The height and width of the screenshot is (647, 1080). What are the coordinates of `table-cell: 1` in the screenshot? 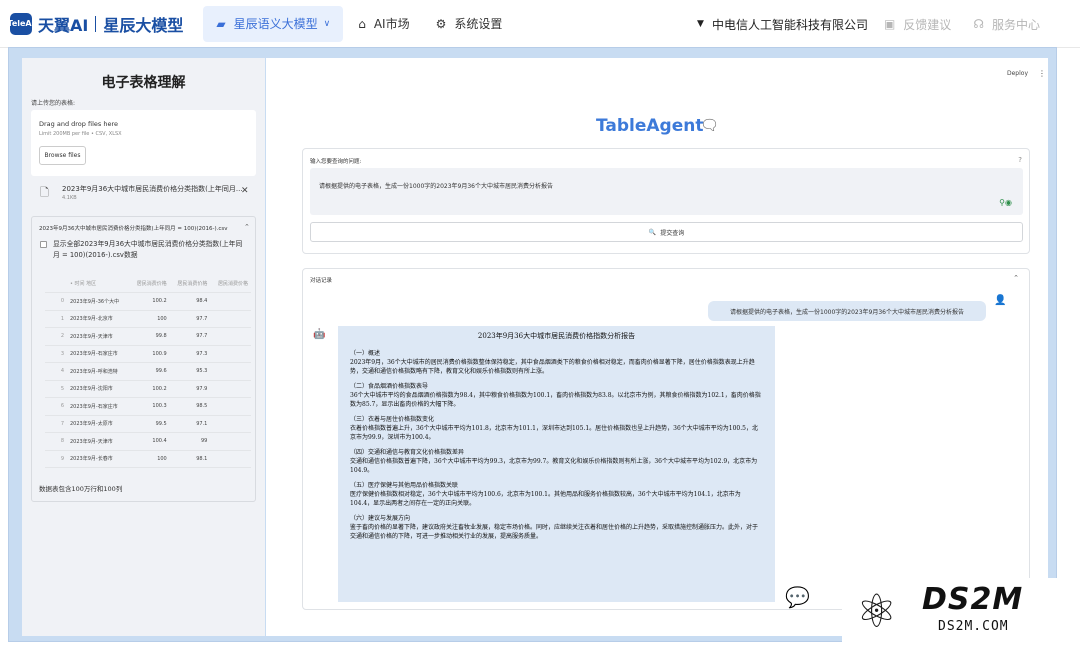 It's located at (56, 319).